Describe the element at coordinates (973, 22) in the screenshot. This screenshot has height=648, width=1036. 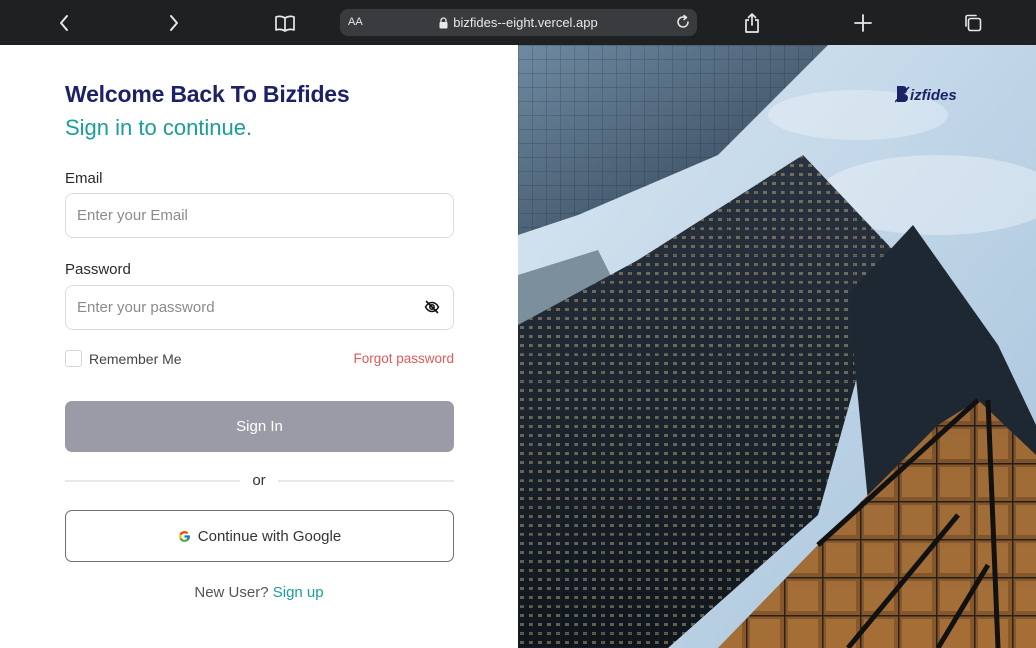
I see `tabs-icon` at that location.